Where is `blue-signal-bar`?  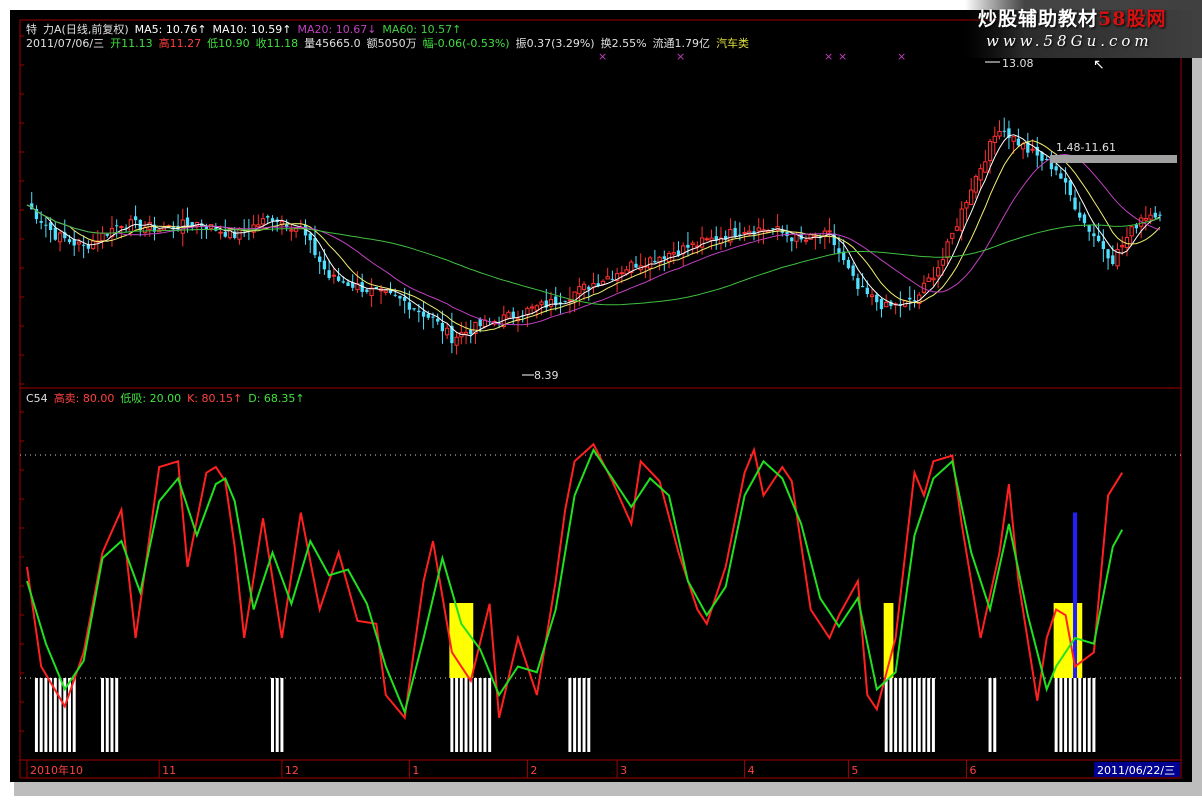 blue-signal-bar is located at coordinates (1075, 595).